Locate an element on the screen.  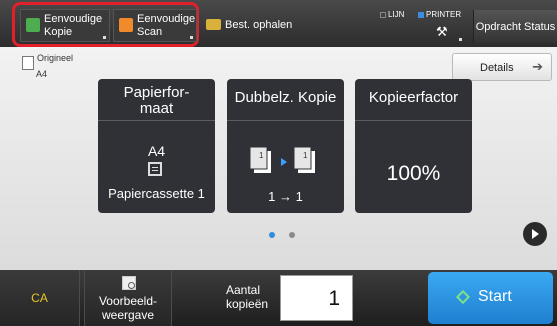
zoom-value: 100% is located at coordinates (413, 173).